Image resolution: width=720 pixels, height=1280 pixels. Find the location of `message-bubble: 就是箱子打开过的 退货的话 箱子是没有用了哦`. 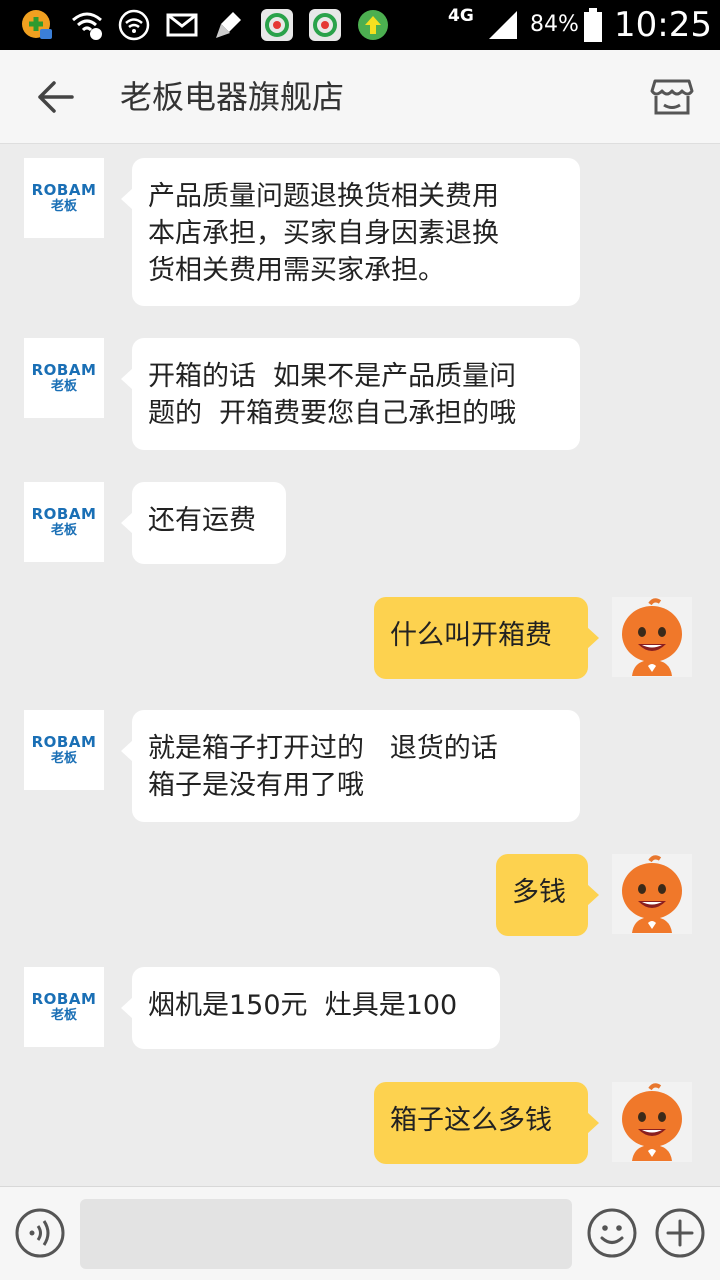

message-bubble: 就是箱子打开过的 退货的话 箱子是没有用了哦 is located at coordinates (350, 766).